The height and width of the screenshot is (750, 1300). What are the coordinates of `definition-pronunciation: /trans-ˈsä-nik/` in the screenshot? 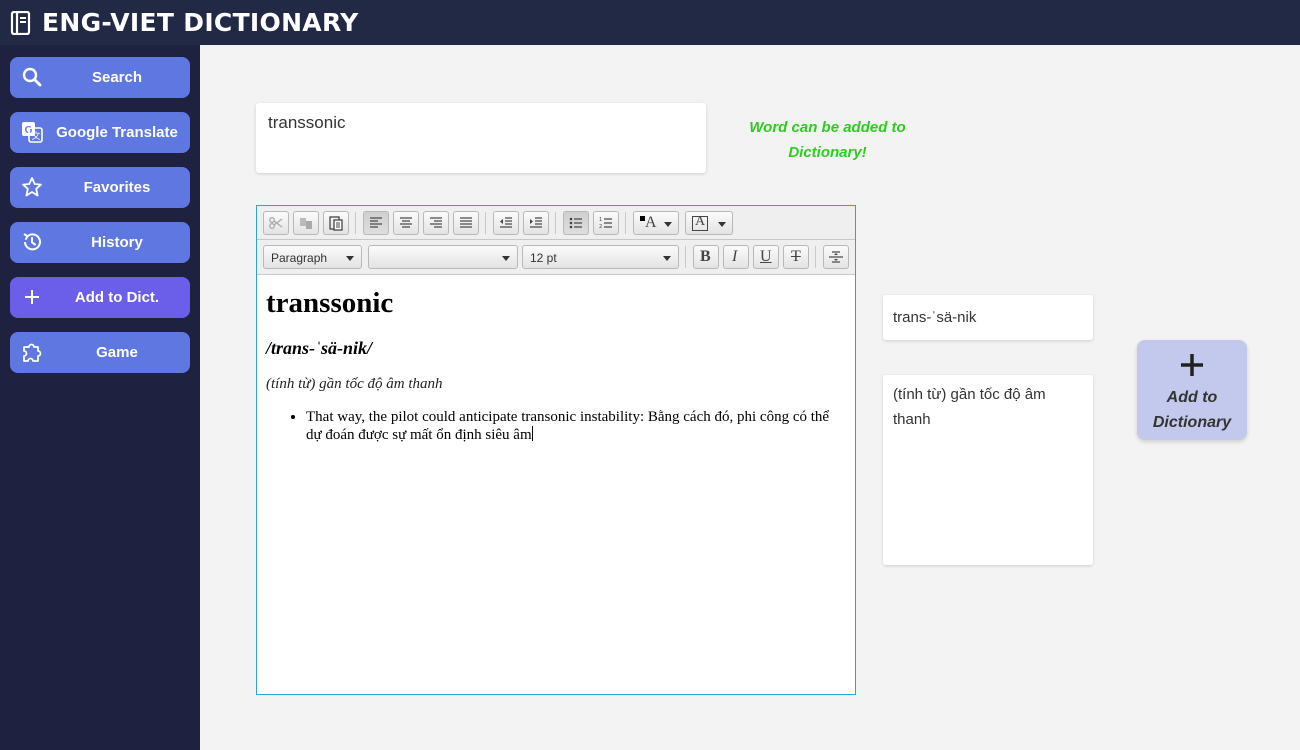 It's located at (319, 348).